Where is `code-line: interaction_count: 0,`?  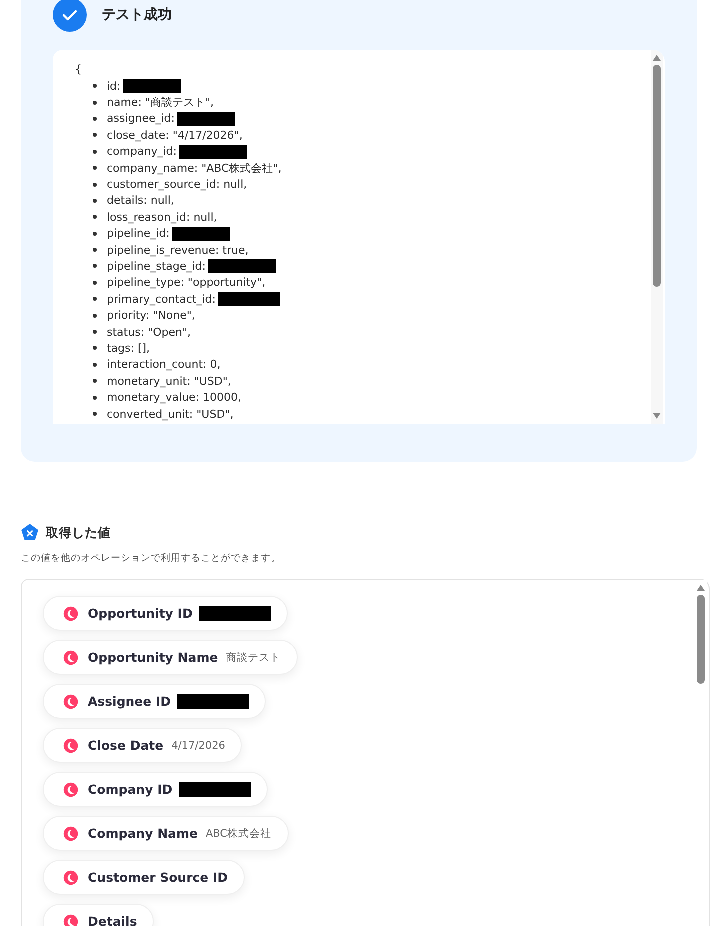 code-line: interaction_count: 0, is located at coordinates (164, 365).